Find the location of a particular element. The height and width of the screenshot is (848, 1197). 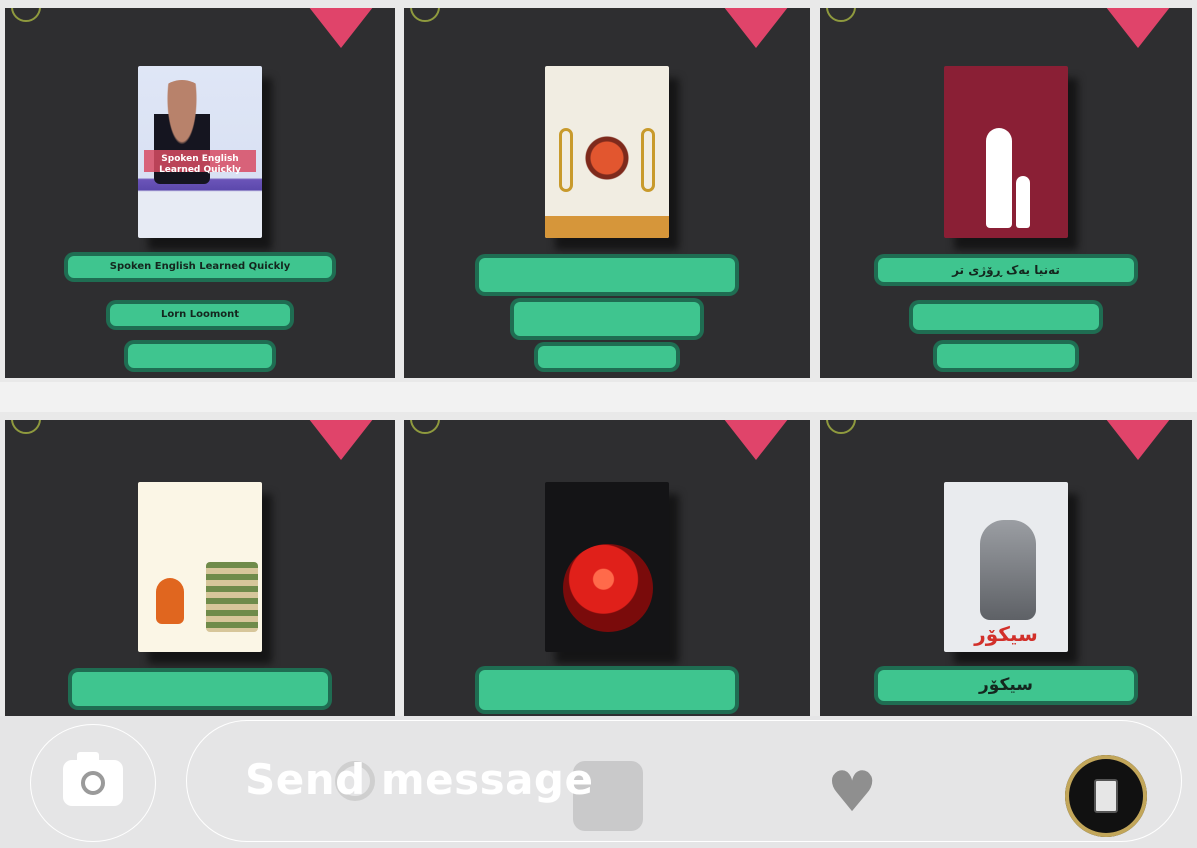

book-author-label: Lorn Loomont is located at coordinates (200, 315).